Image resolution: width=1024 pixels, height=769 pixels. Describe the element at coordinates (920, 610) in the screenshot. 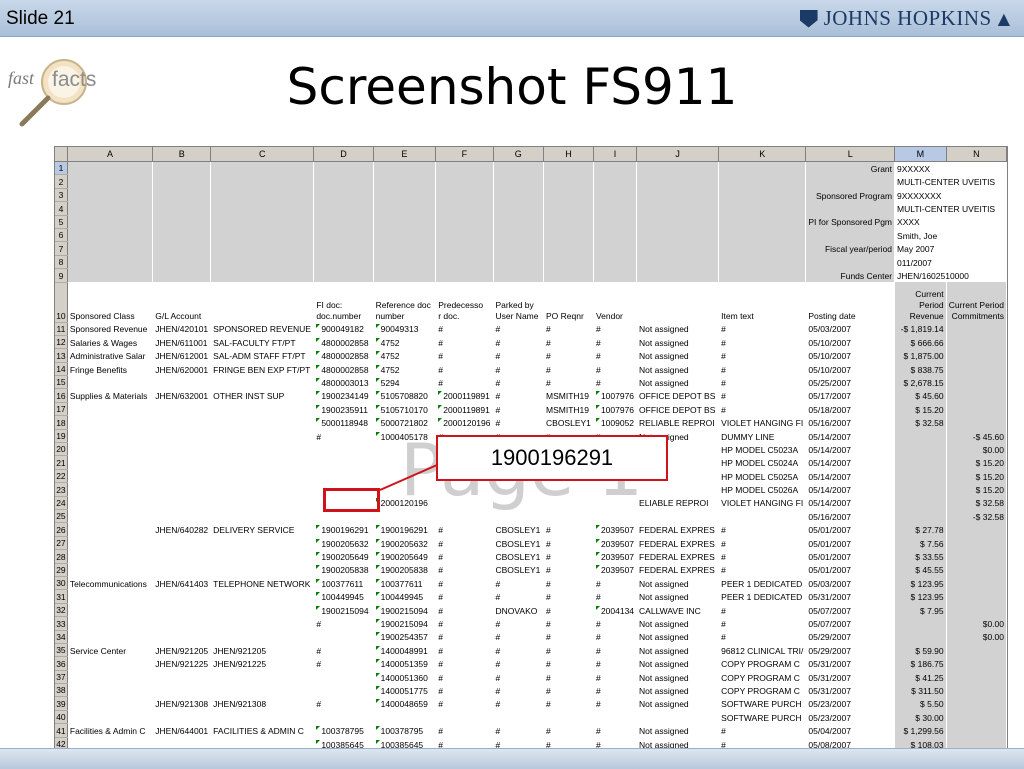

I see `cell: $ 7.95` at that location.